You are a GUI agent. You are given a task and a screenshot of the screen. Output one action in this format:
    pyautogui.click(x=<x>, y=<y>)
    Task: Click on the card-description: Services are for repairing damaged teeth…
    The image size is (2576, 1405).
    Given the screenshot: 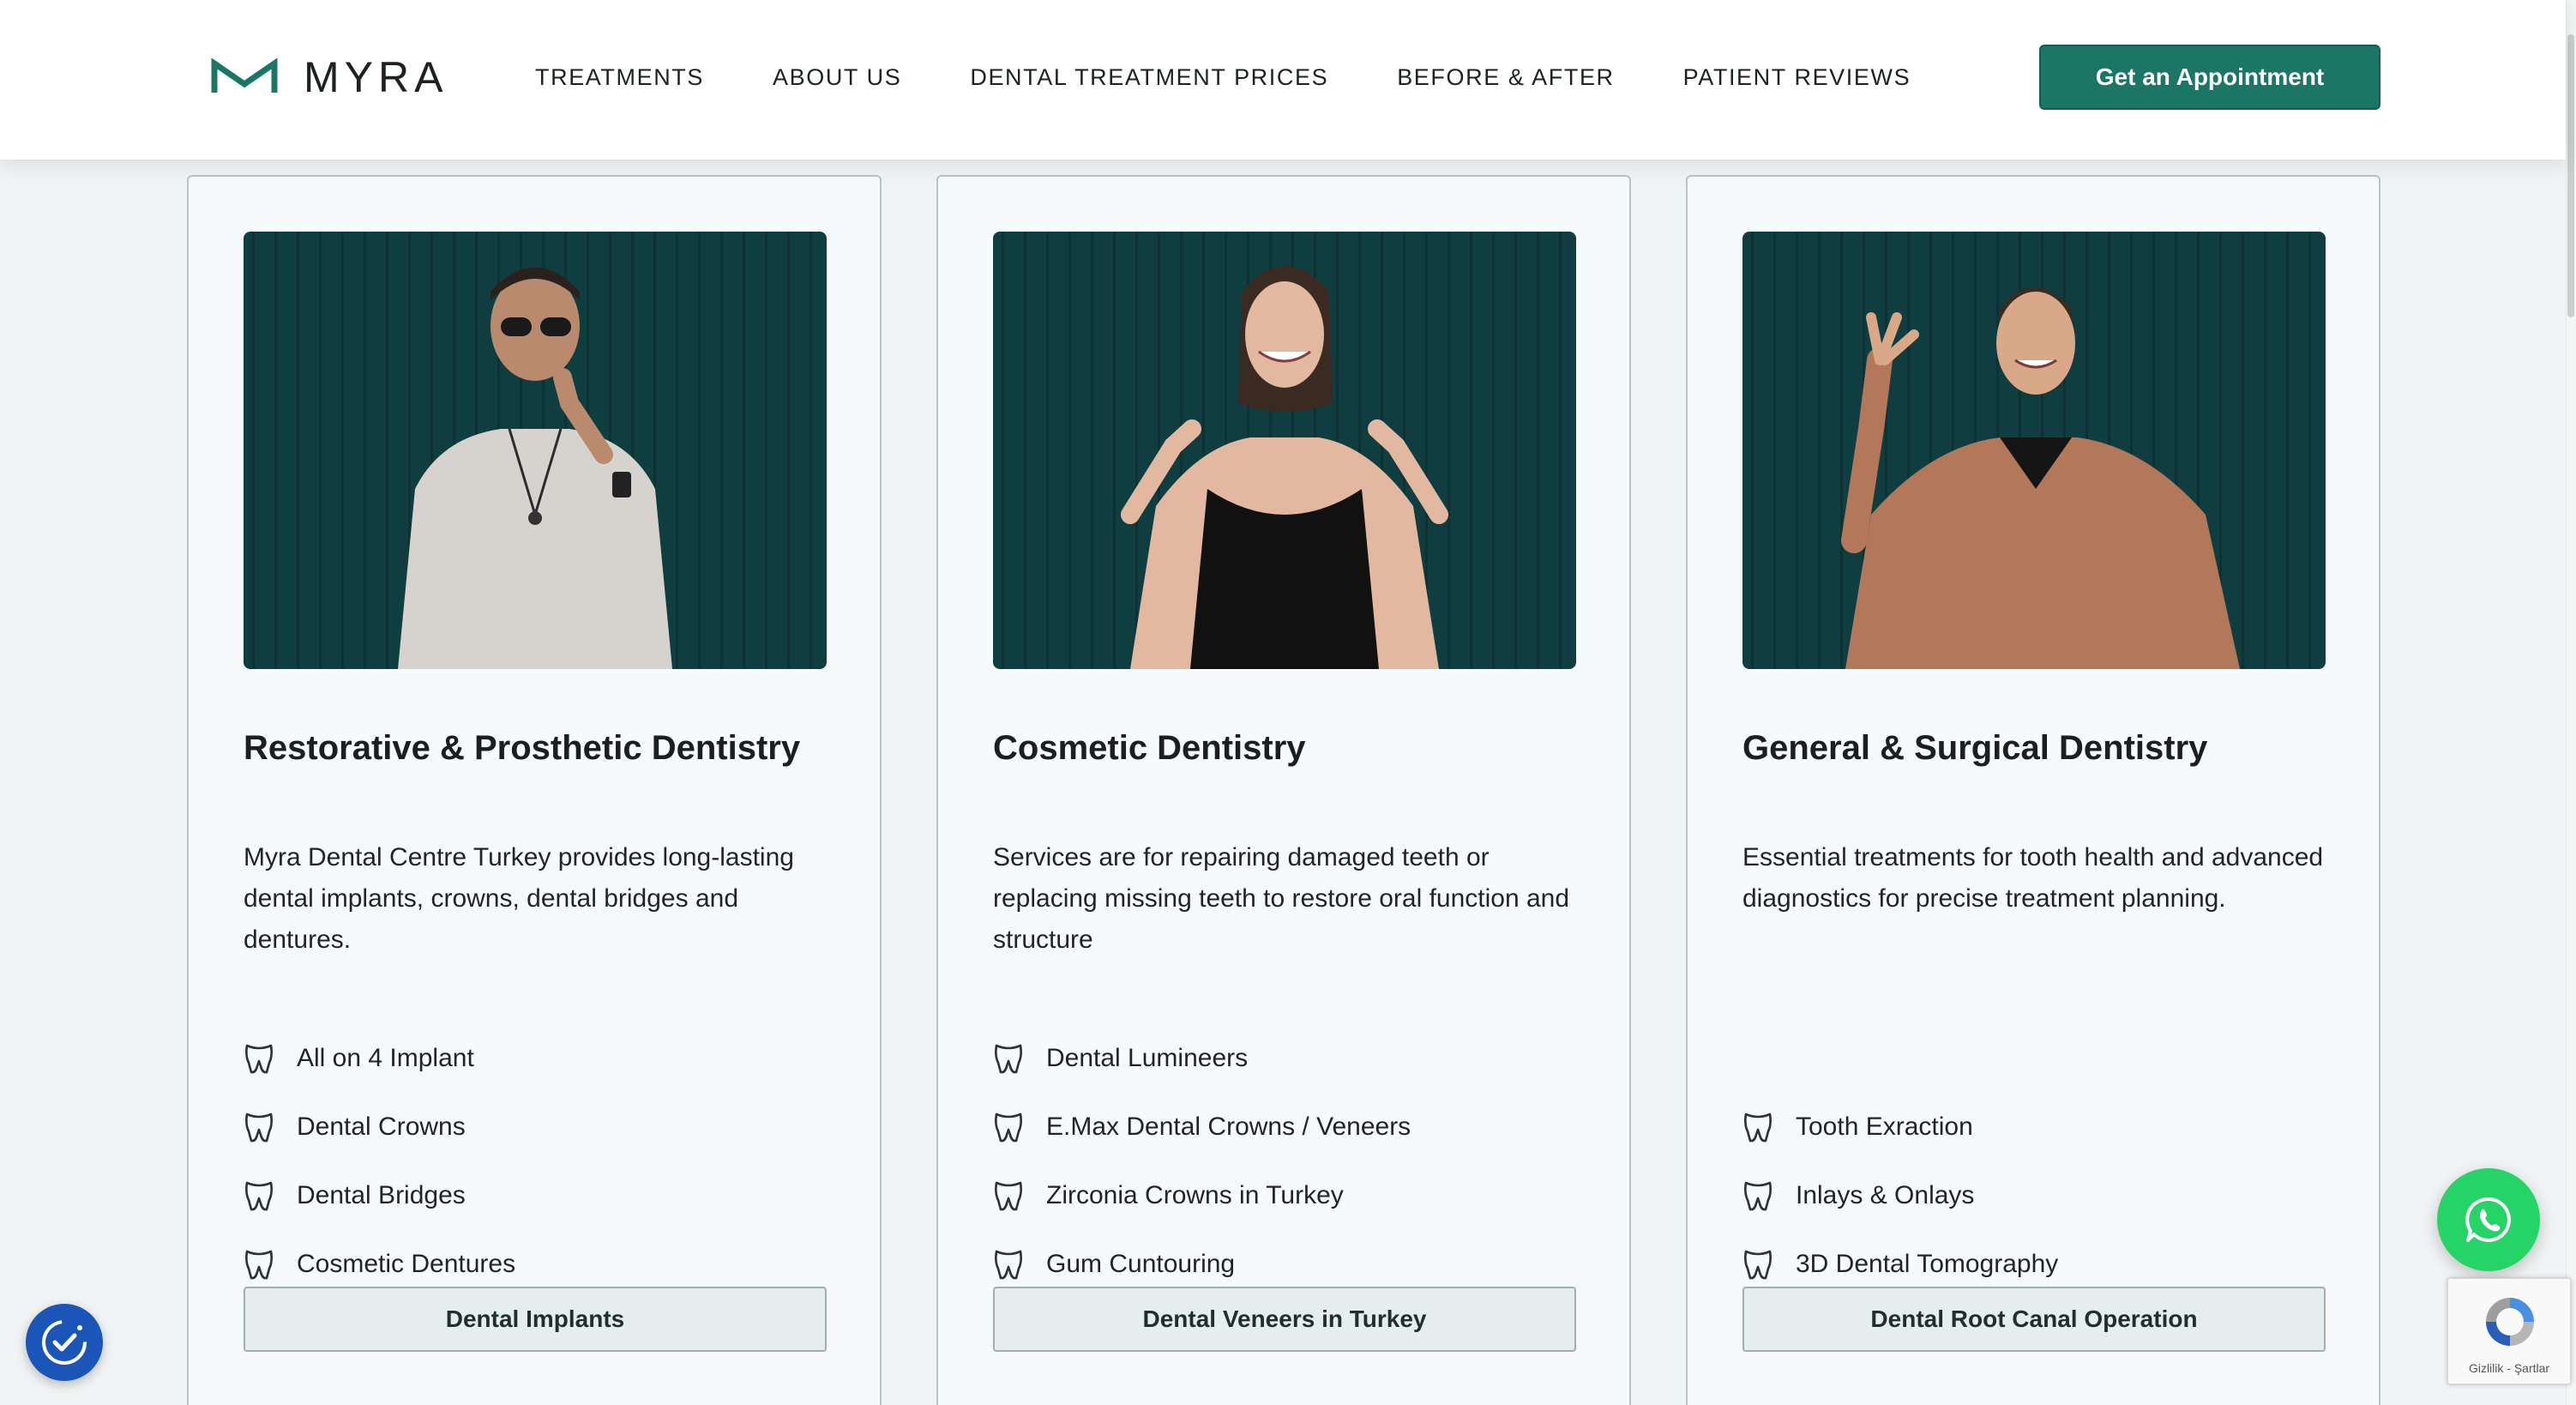 What is the action you would take?
    pyautogui.click(x=1281, y=898)
    